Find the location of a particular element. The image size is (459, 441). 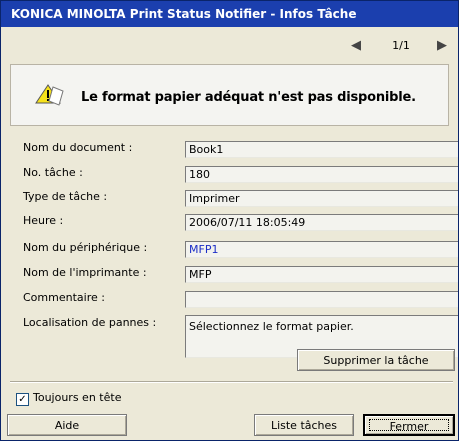

divider is located at coordinates (231, 382).